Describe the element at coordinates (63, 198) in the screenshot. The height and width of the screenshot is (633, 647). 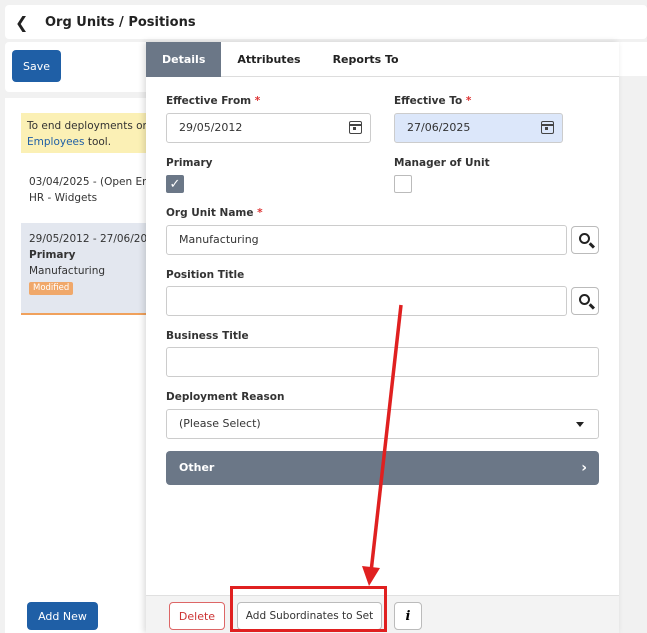
I see `deployment-unit: HR - Widgets` at that location.